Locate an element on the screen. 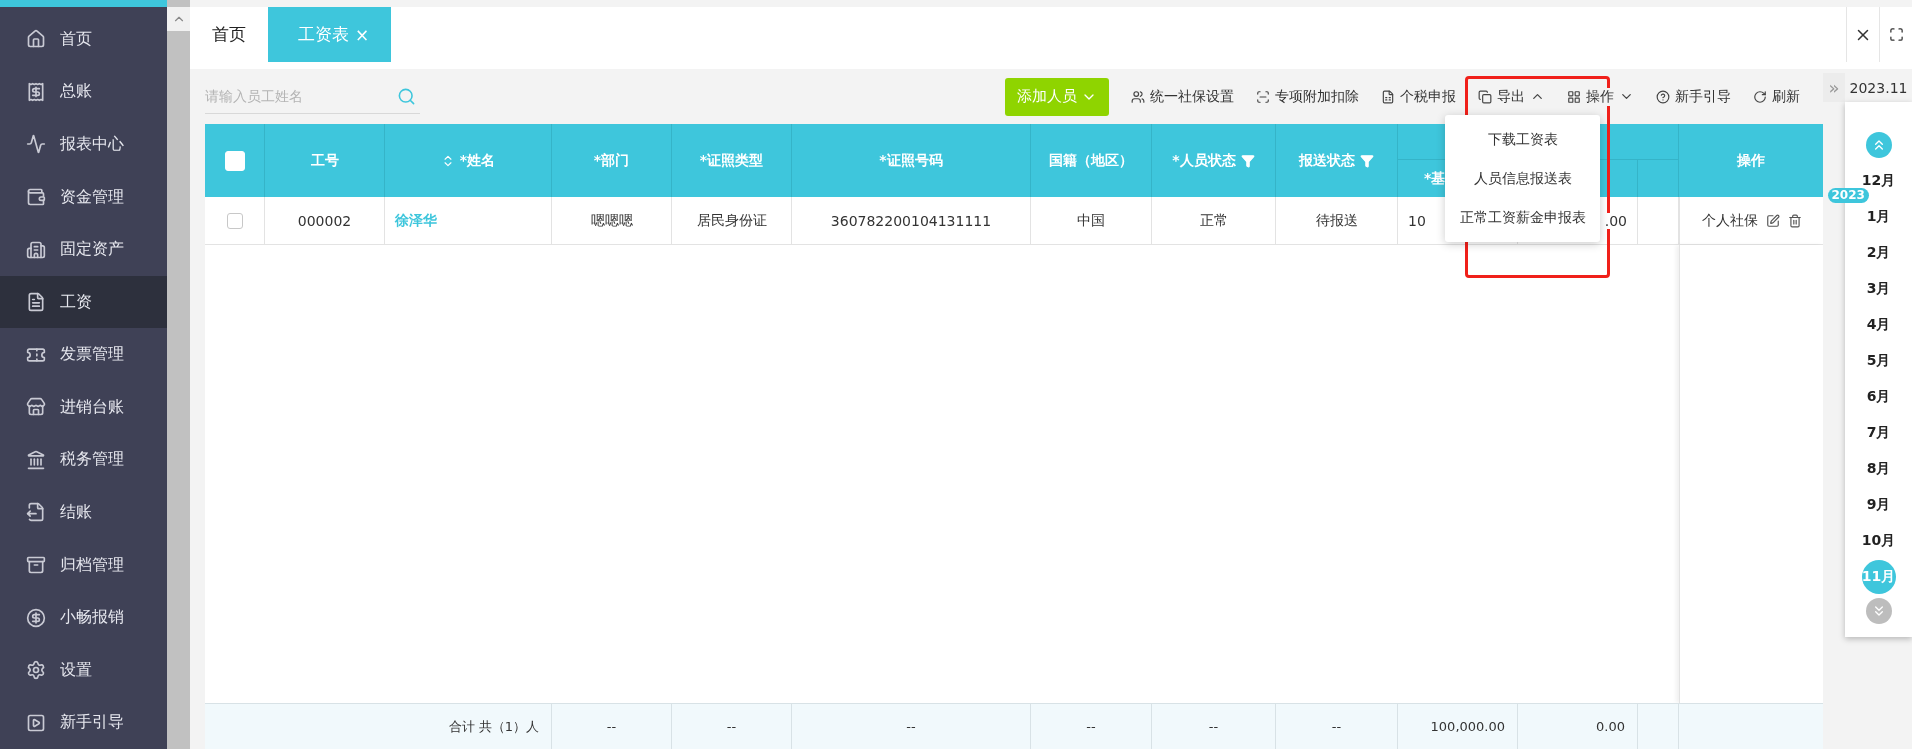 The height and width of the screenshot is (749, 1912). sidebar-item: 首页 is located at coordinates (83, 39).